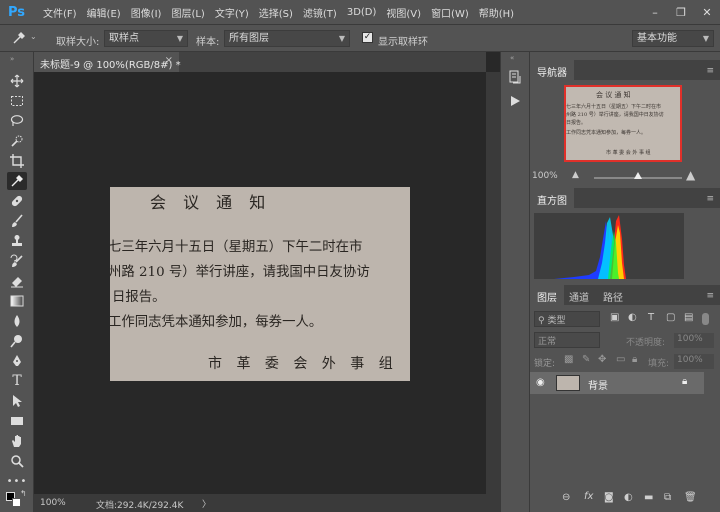 The image size is (720, 512). I want to click on menu-3d: 3D(D), so click(362, 12).